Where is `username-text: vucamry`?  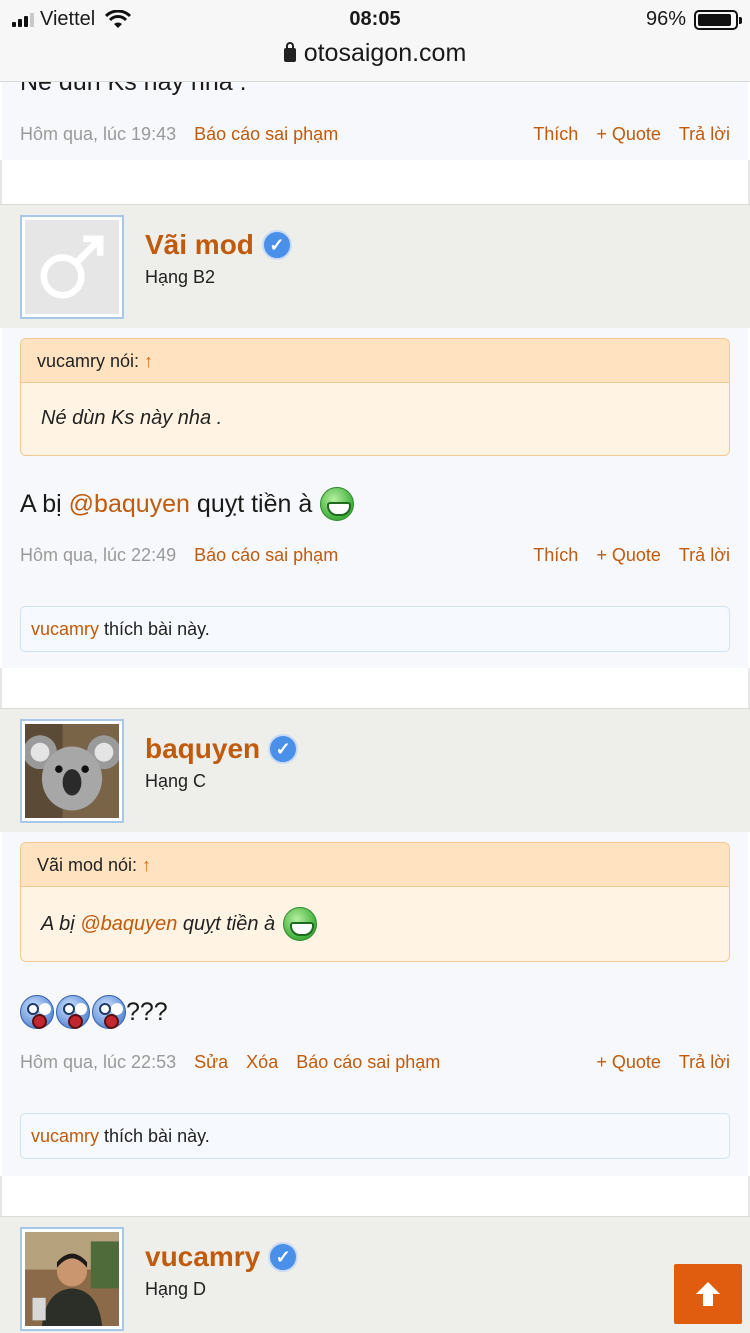 username-text: vucamry is located at coordinates (202, 1257).